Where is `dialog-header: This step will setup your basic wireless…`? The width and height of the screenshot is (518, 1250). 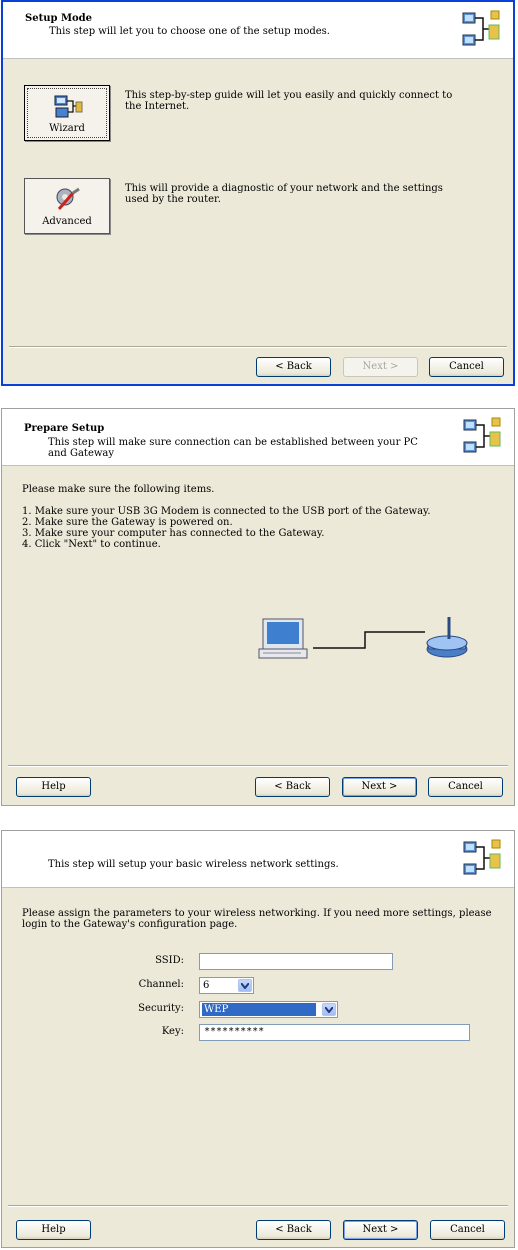 dialog-header: This step will setup your basic wireless… is located at coordinates (258, 859).